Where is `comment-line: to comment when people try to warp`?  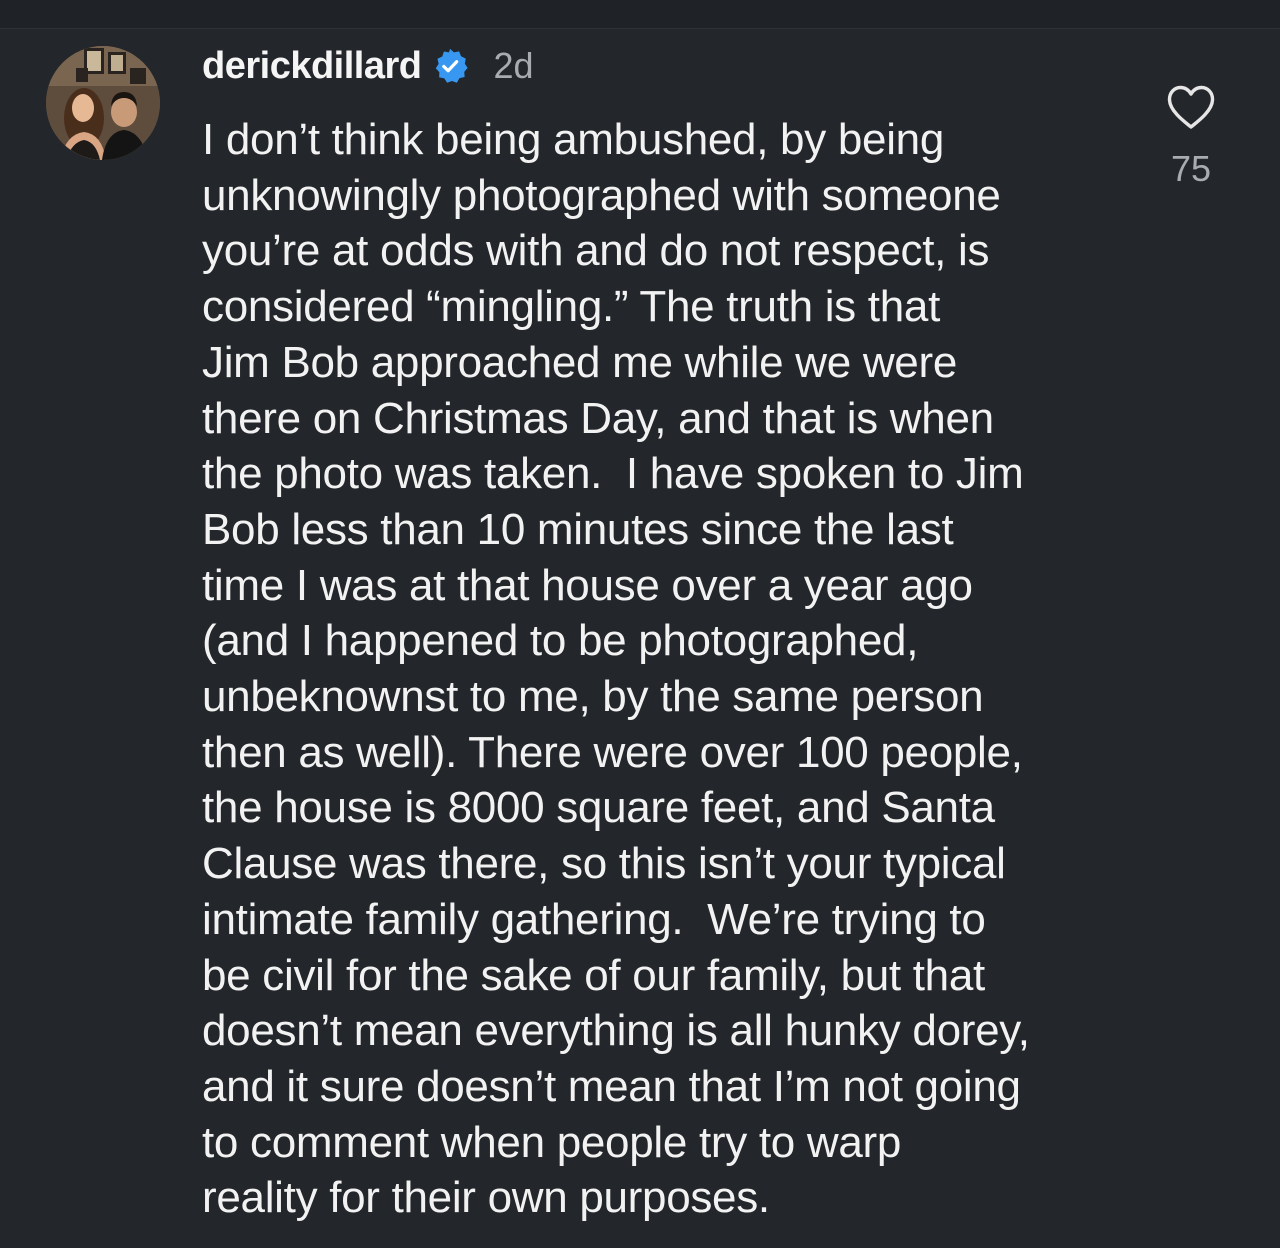 comment-line: to comment when people try to warp is located at coordinates (552, 1142).